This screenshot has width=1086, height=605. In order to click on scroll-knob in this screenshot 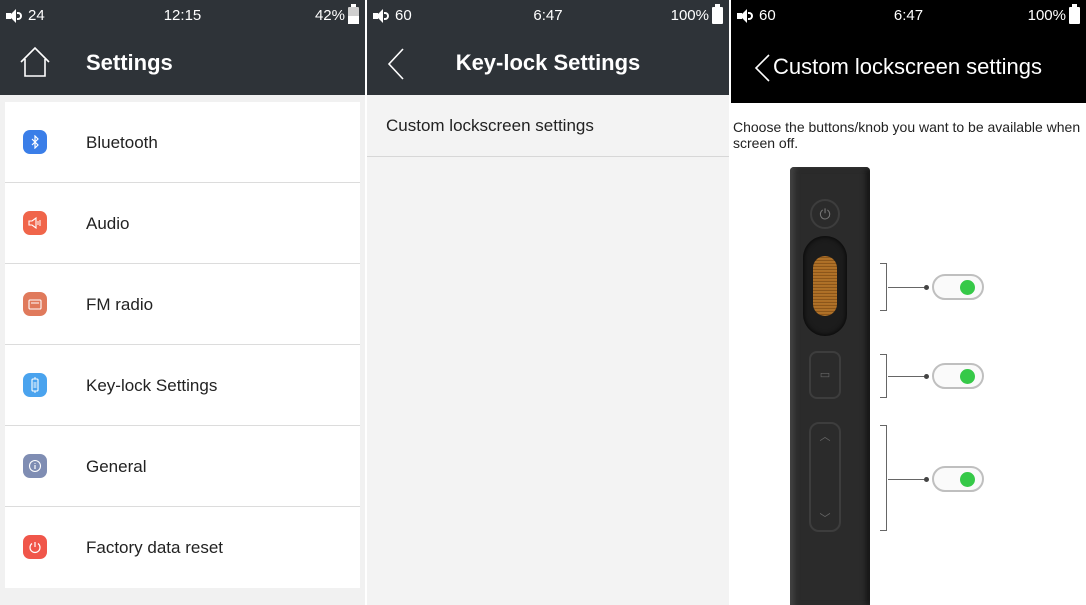, I will do `click(825, 286)`.